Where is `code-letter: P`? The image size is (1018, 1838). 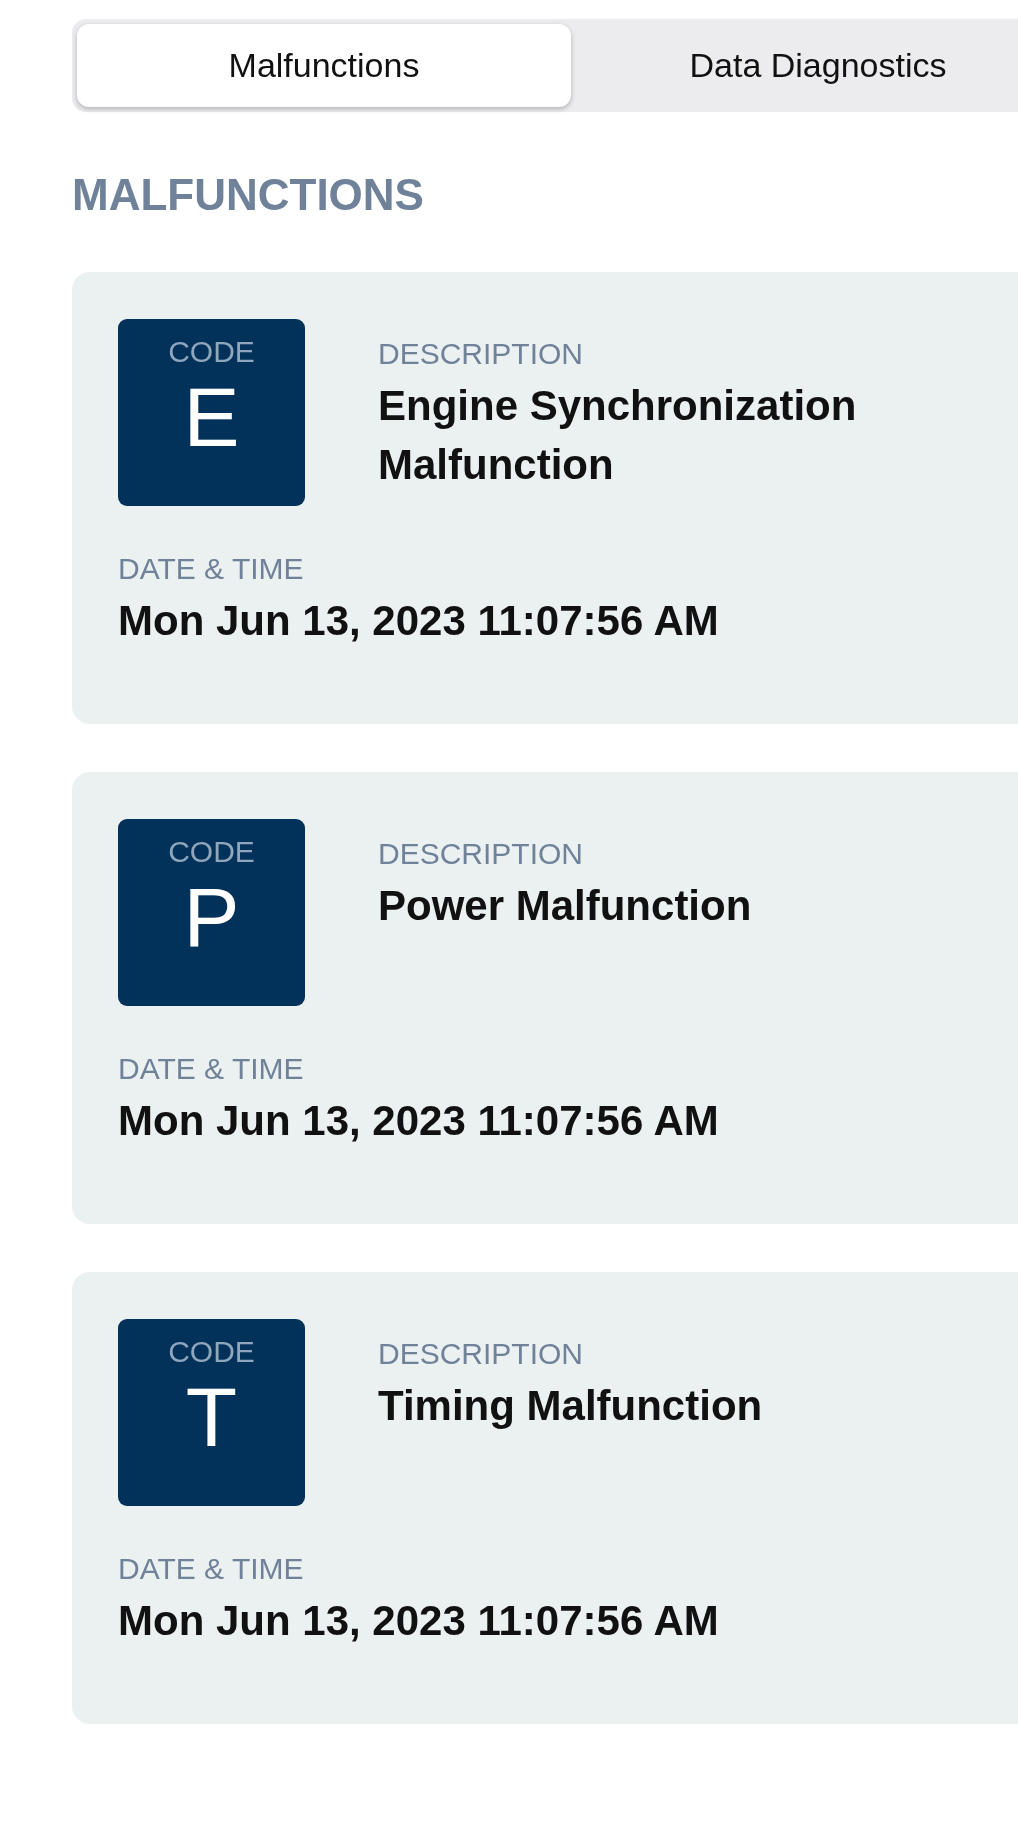 code-letter: P is located at coordinates (211, 917).